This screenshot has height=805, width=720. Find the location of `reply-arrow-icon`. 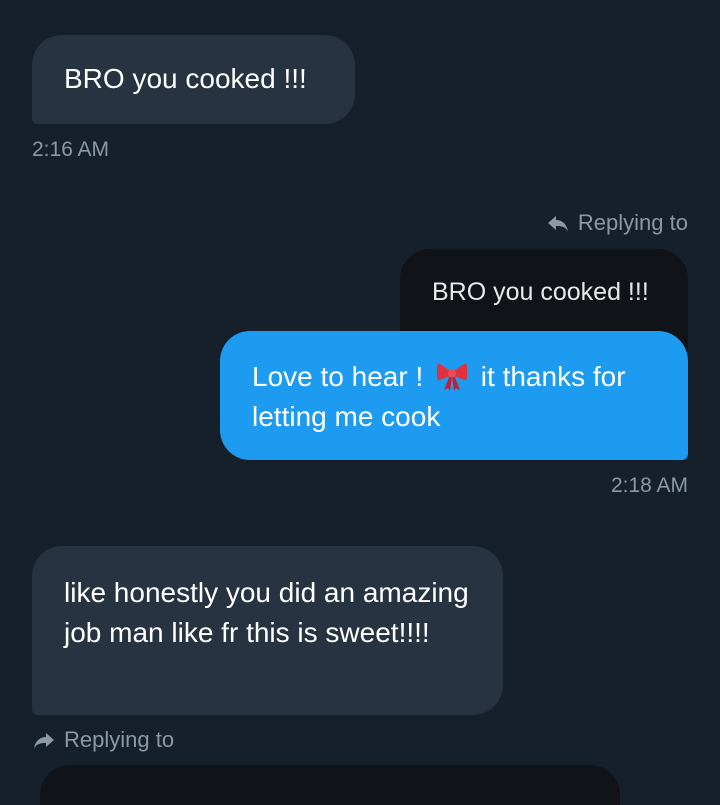

reply-arrow-icon is located at coordinates (557, 224).